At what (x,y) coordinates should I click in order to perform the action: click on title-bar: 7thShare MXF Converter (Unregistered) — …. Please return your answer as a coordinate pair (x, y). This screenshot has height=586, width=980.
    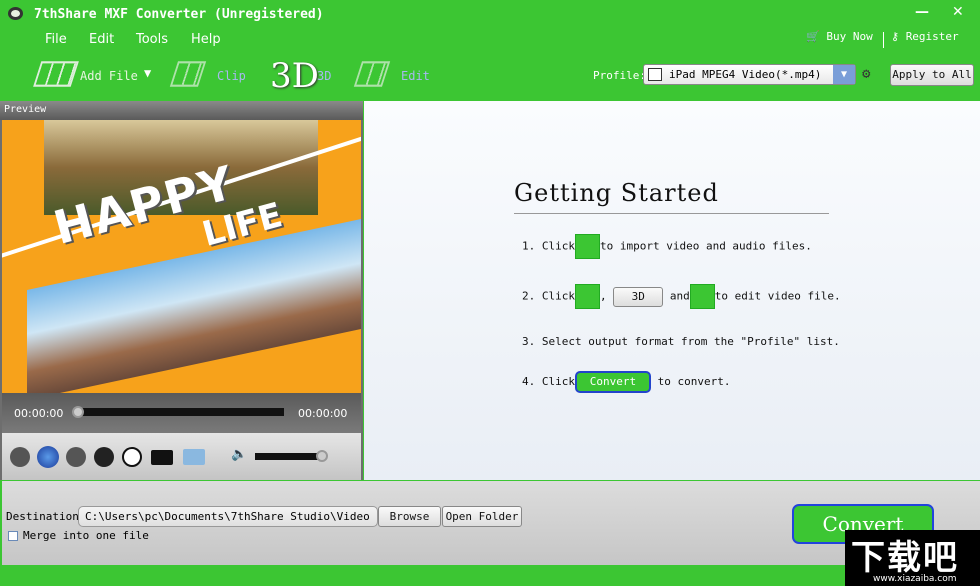
    Looking at the image, I should click on (490, 14).